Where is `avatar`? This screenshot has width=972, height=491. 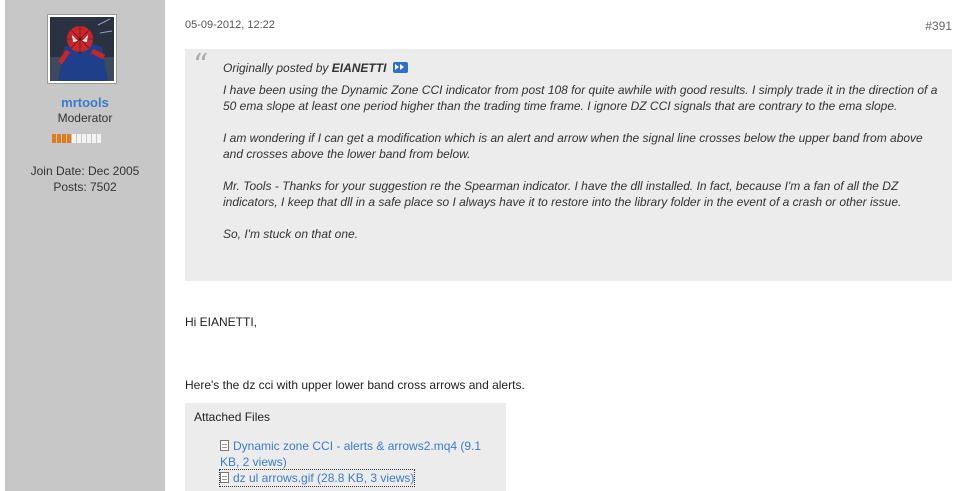 avatar is located at coordinates (82, 49).